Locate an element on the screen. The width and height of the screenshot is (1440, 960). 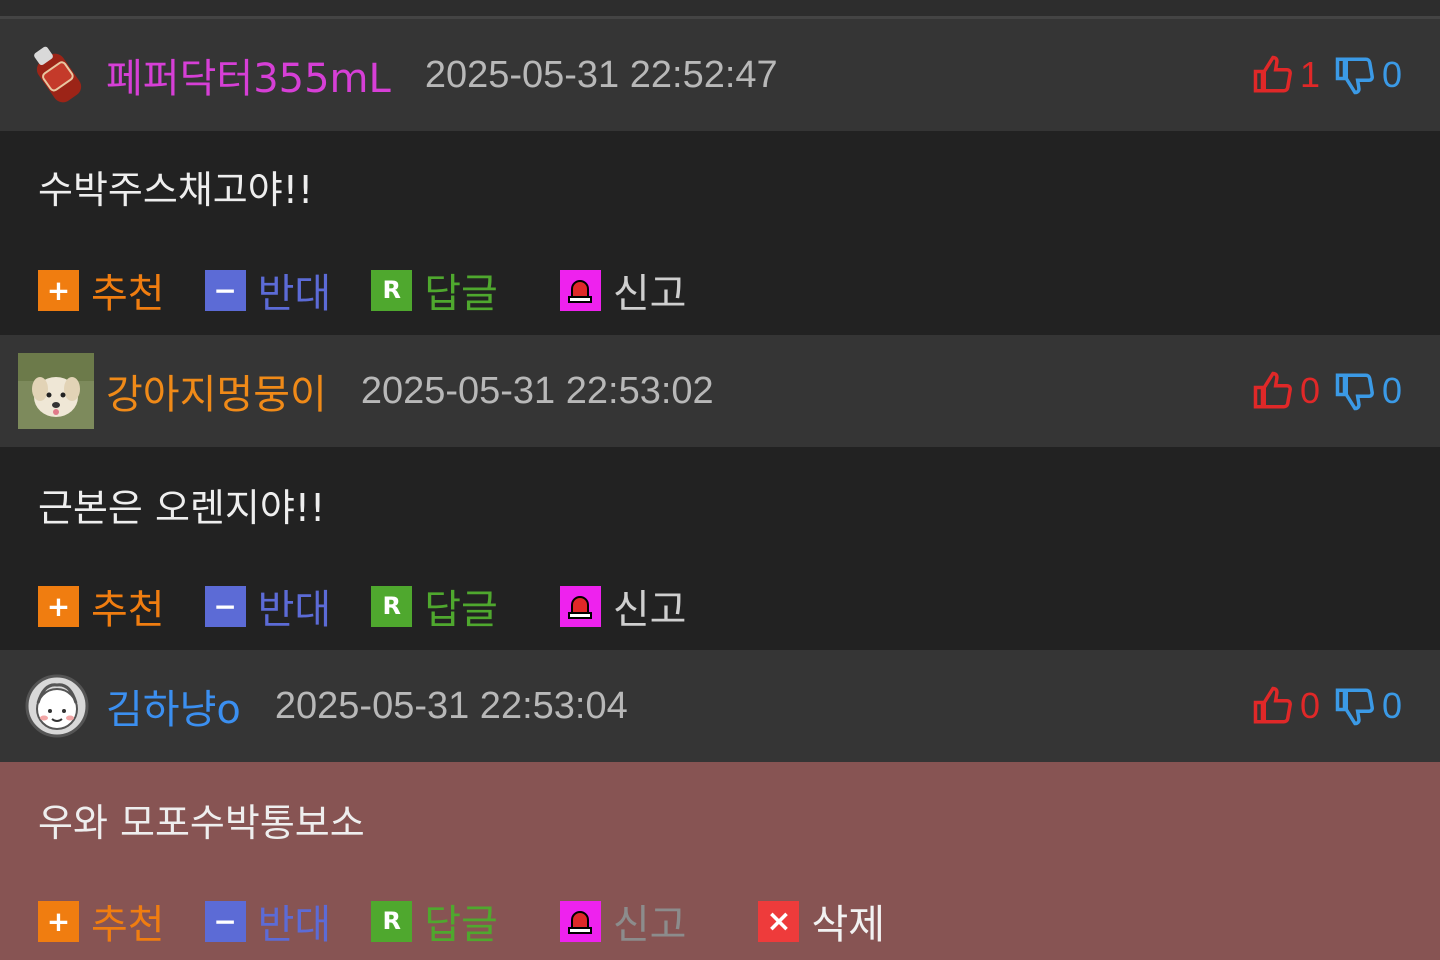
comment-text: 근본은 오렌지야!! is located at coordinates (182, 508).